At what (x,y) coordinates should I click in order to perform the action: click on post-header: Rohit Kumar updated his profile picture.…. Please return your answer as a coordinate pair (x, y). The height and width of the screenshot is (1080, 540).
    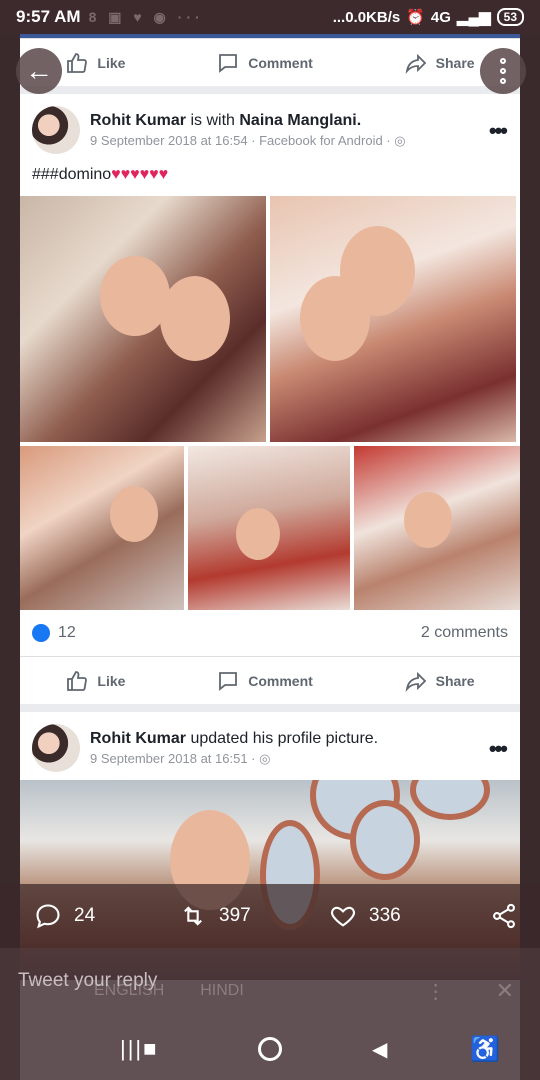
    Looking at the image, I should click on (270, 746).